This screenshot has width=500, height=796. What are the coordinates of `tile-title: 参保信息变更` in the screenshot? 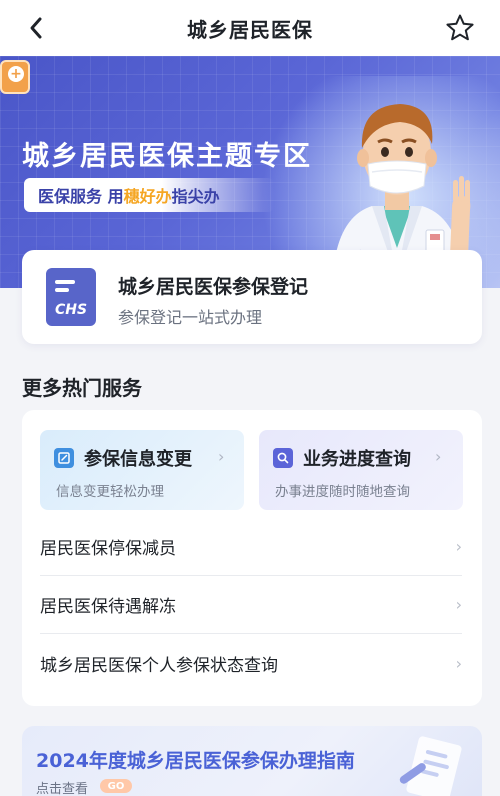 It's located at (138, 459).